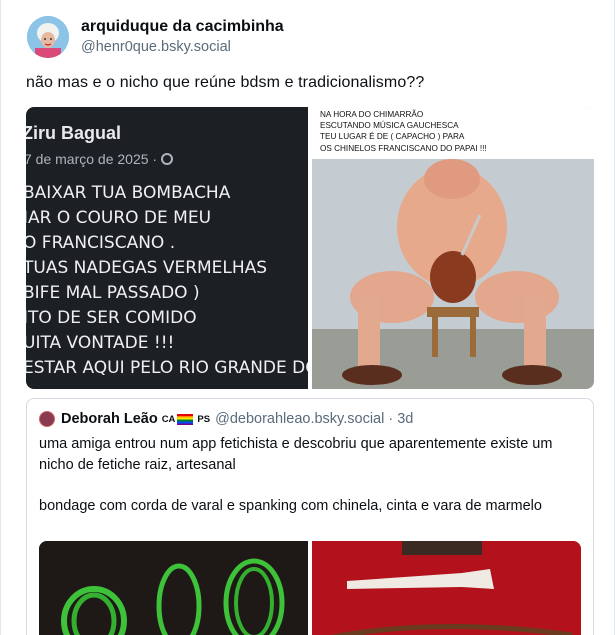  I want to click on author-handle: @henr0que.bsky.social, so click(182, 47).